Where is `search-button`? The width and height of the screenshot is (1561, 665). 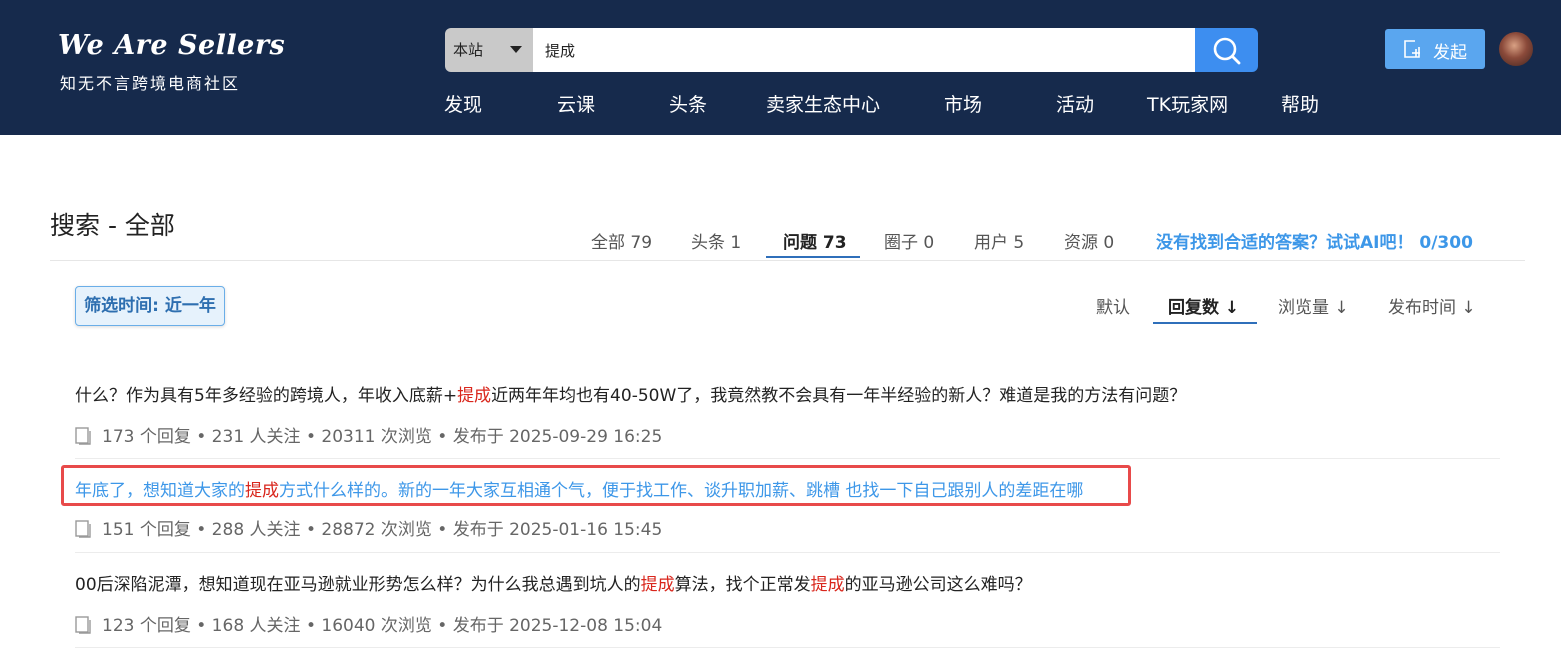
search-button is located at coordinates (1226, 50).